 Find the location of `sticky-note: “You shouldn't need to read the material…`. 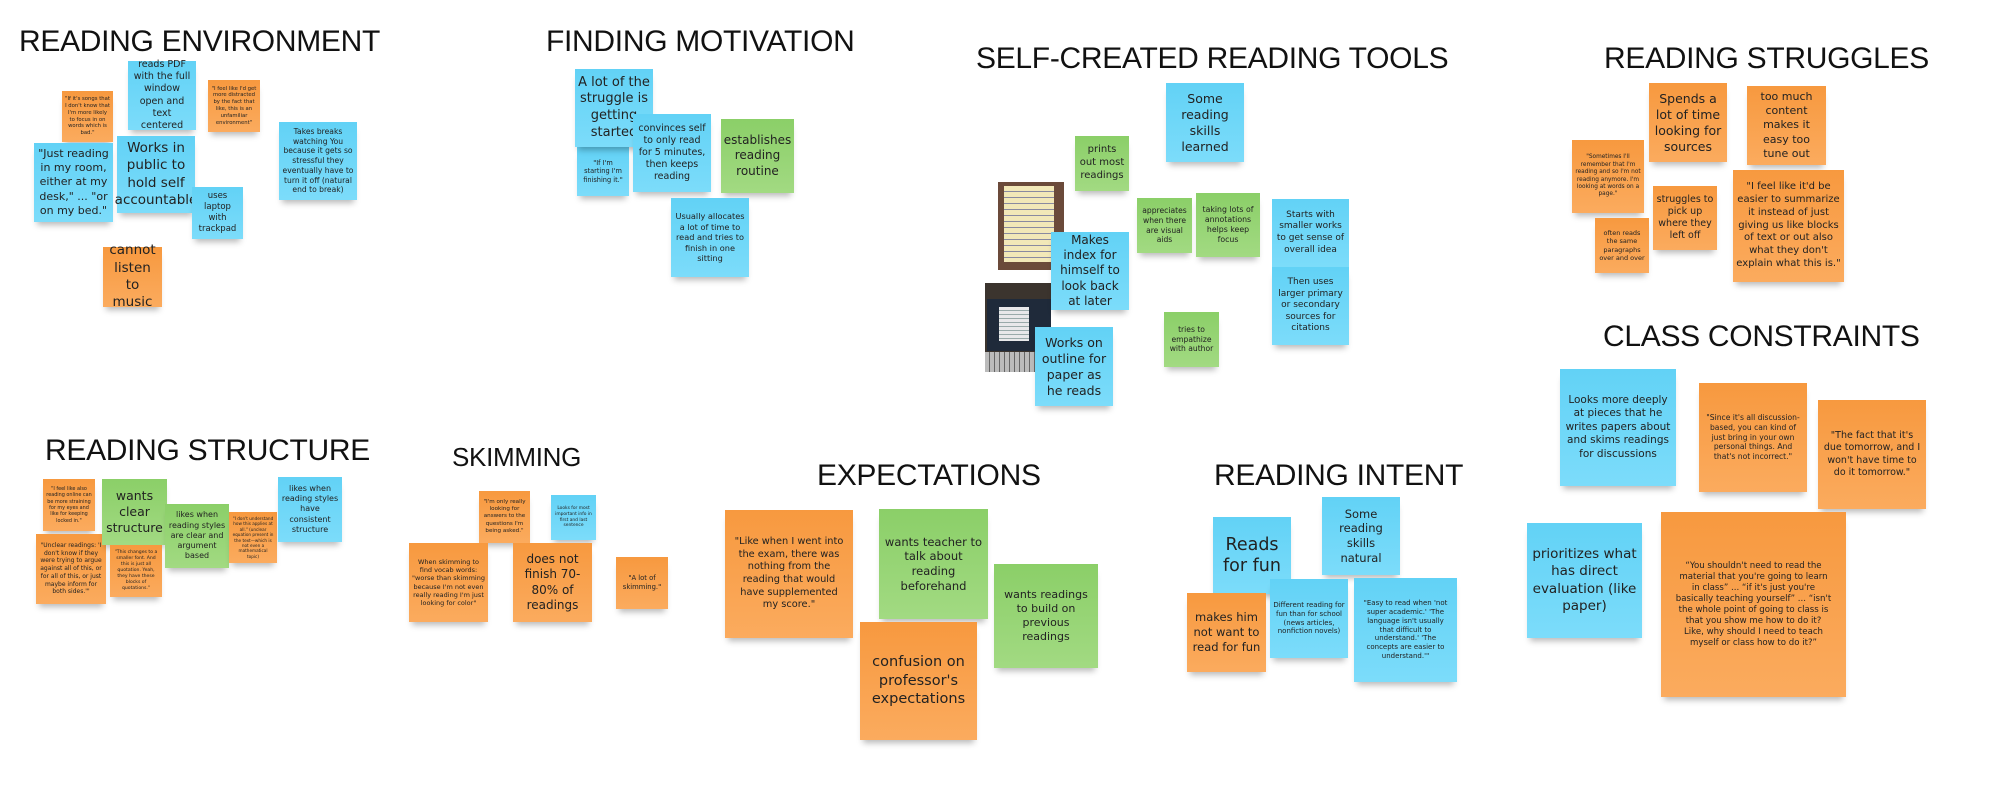

sticky-note: “You shouldn't need to read the material… is located at coordinates (1753, 604).